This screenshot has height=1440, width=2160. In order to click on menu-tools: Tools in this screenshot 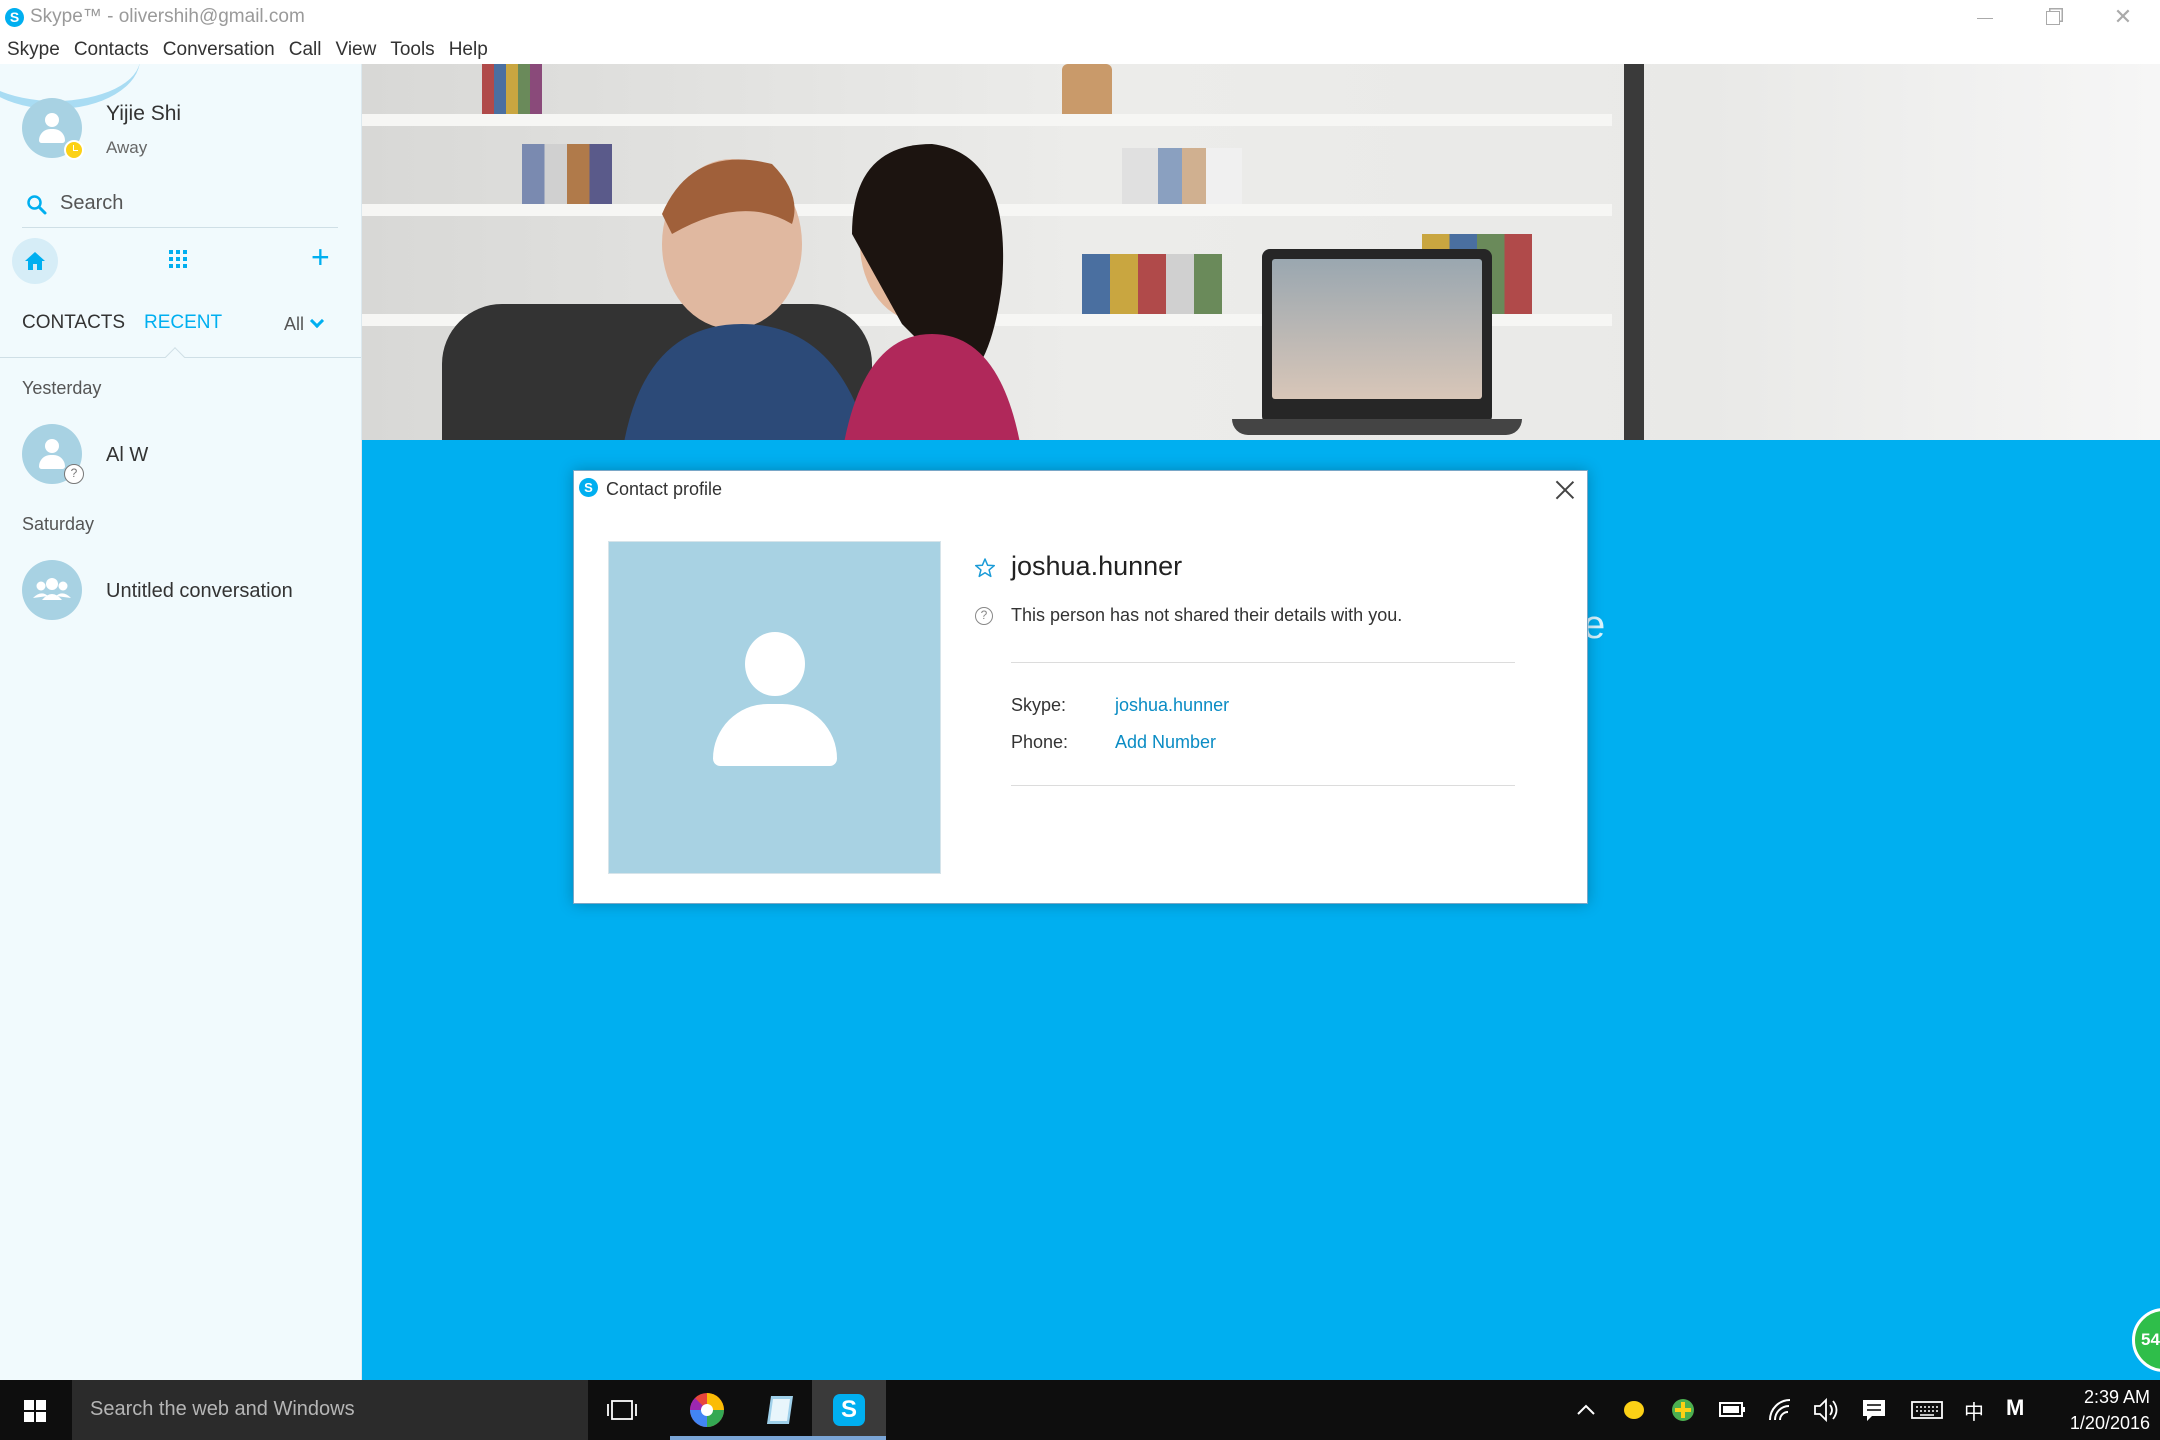, I will do `click(412, 50)`.